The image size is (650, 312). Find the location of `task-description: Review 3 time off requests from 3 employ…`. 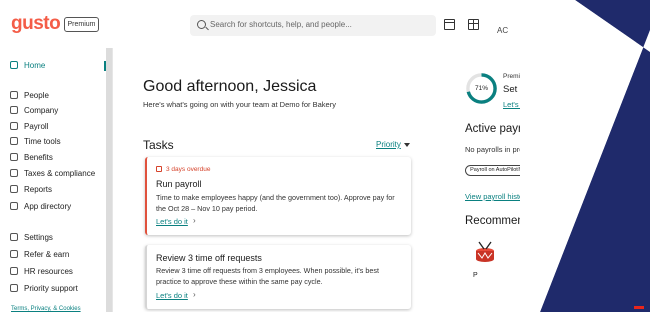

task-description: Review 3 time off requests from 3 employ… is located at coordinates (267, 276).